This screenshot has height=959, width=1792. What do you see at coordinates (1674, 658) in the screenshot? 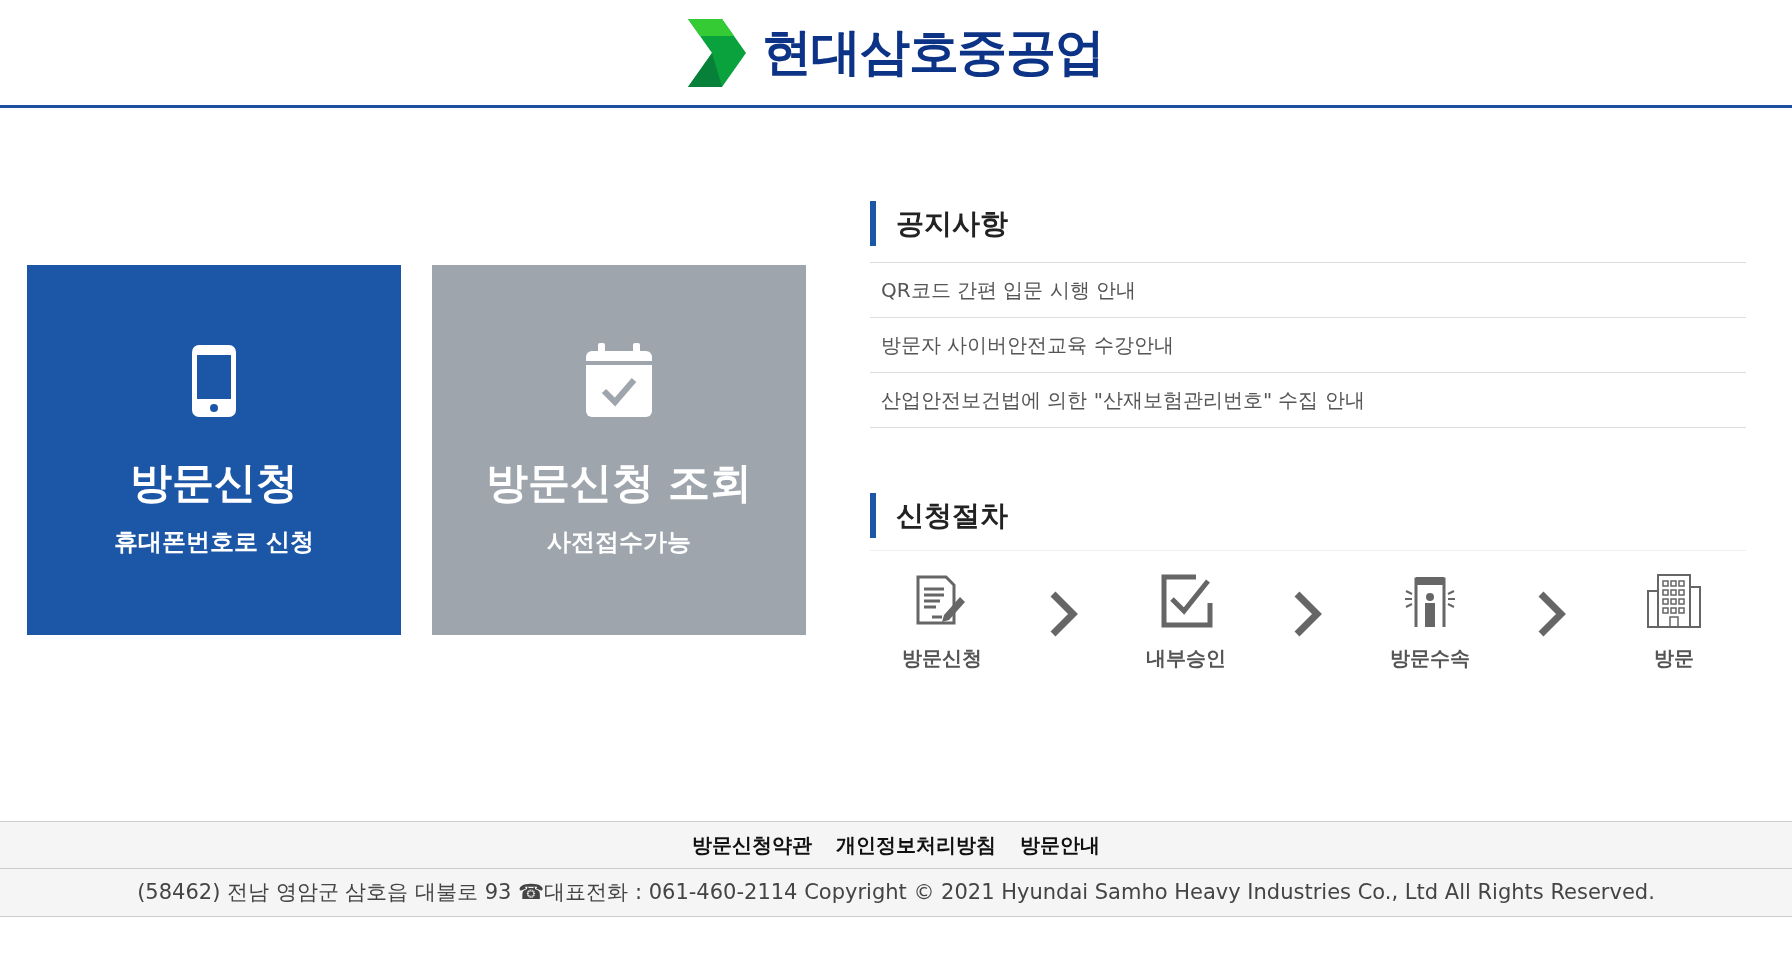
I see `step-label: 방문` at bounding box center [1674, 658].